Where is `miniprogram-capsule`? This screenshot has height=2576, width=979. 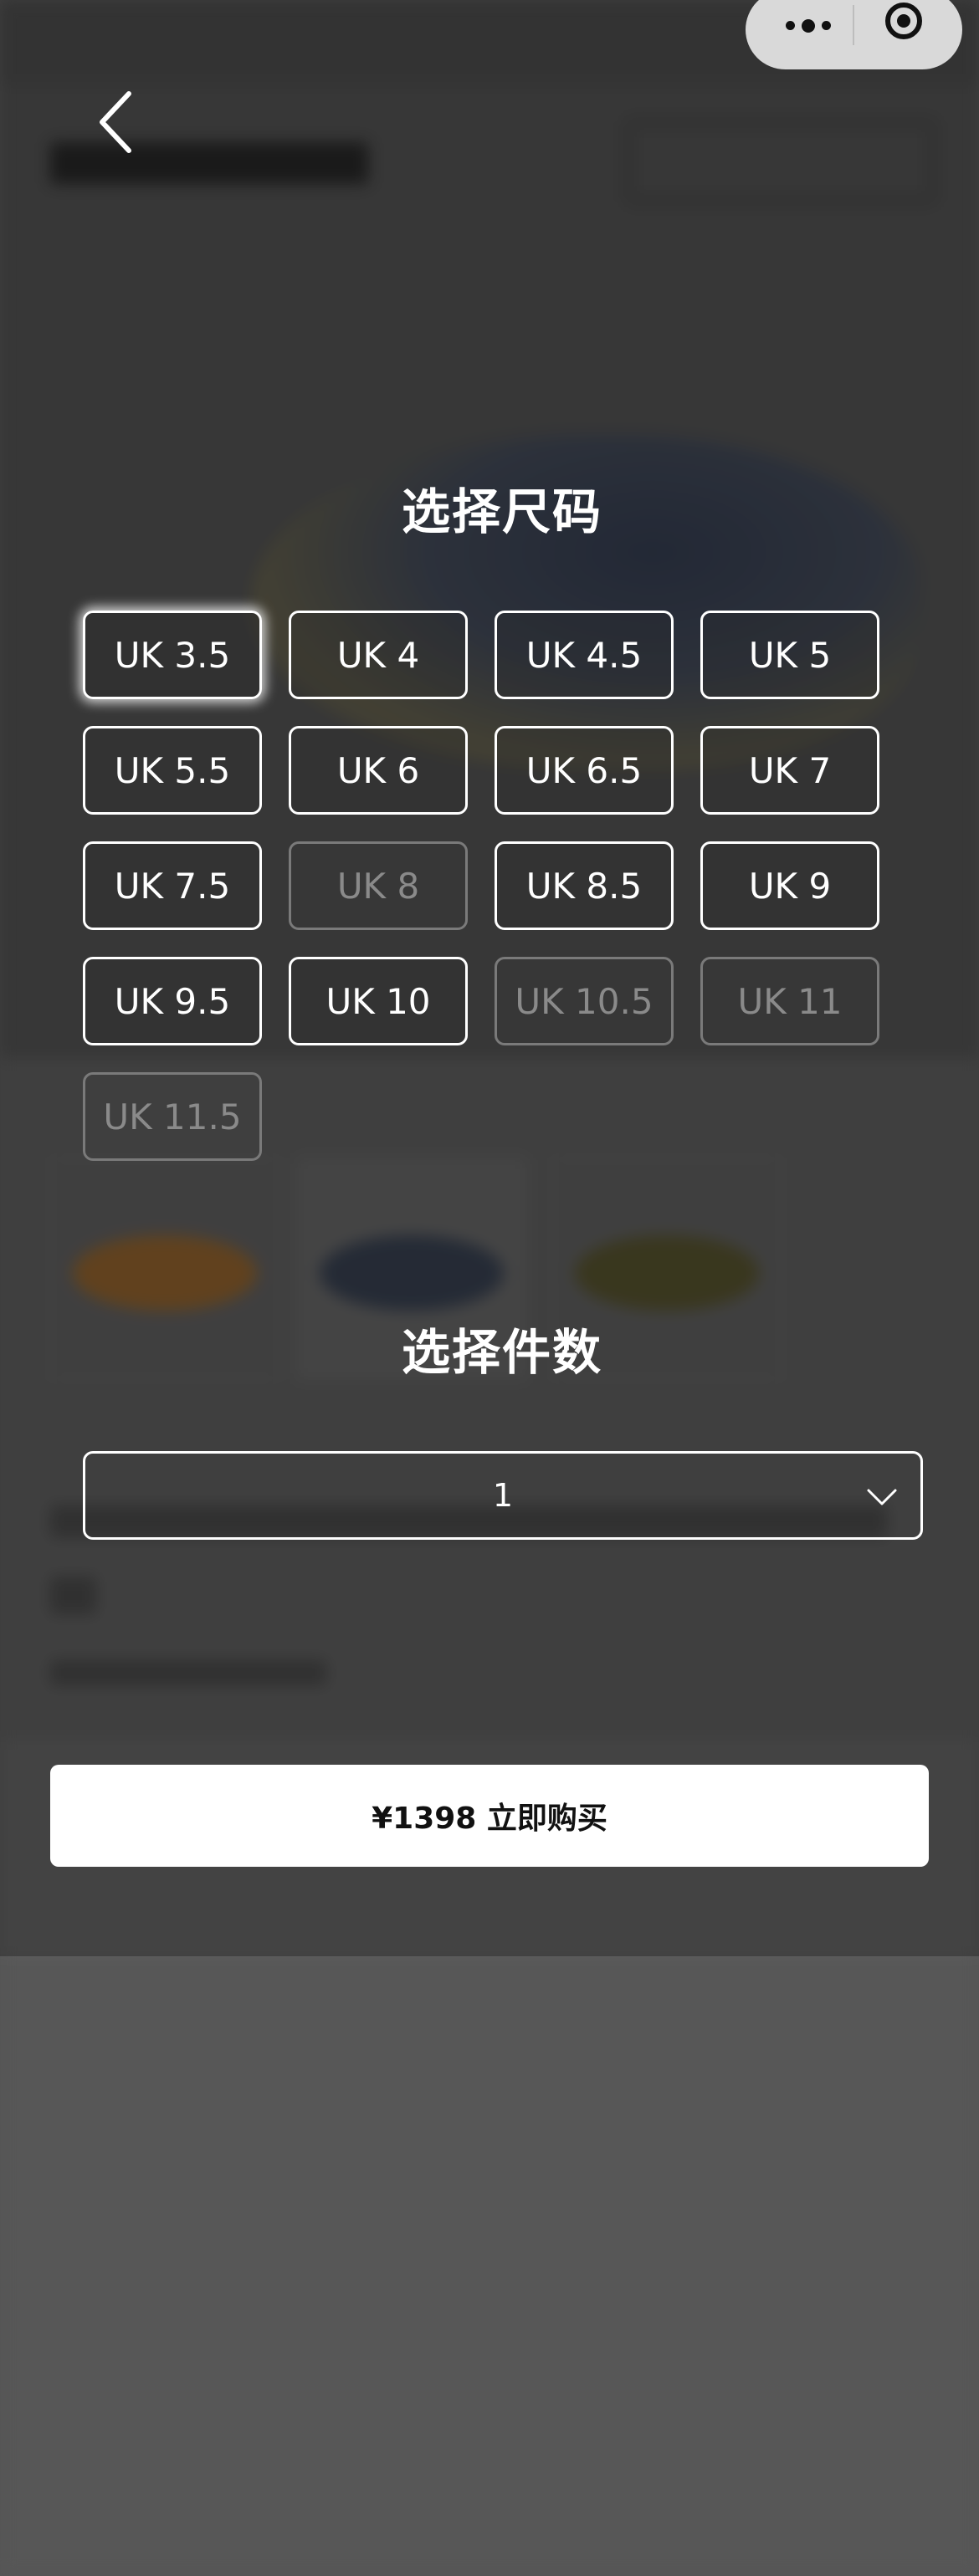
miniprogram-capsule is located at coordinates (854, 34).